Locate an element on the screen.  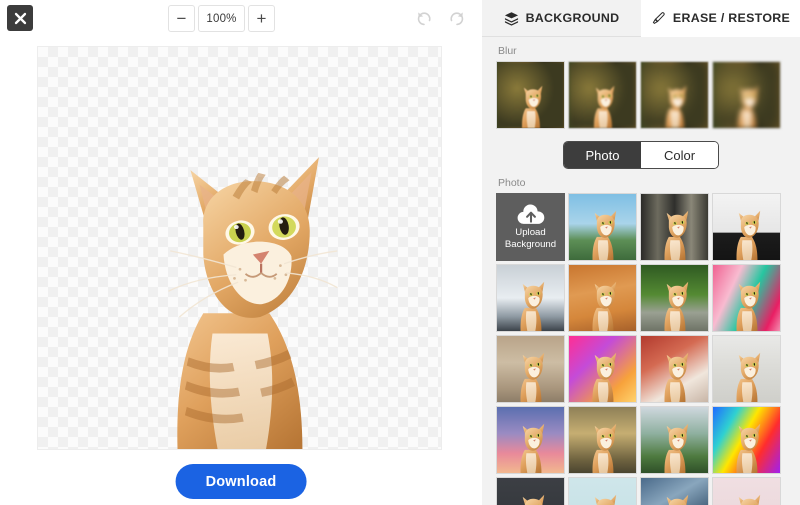
bg-forest-path is located at coordinates (674, 298).